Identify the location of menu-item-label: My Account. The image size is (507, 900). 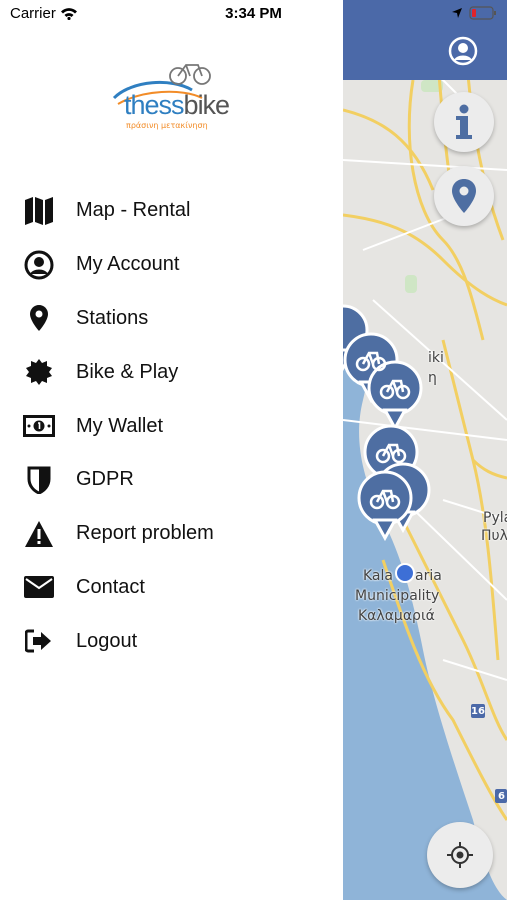
(128, 264).